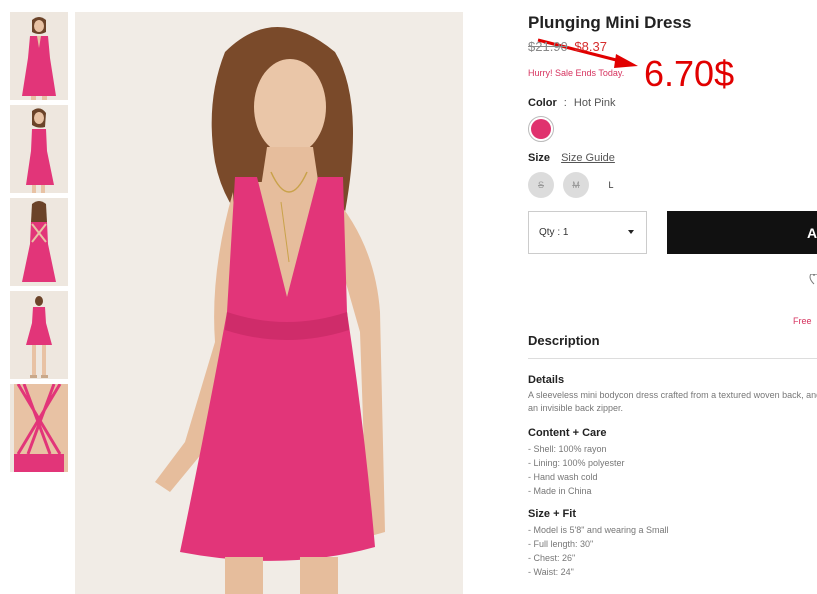 The width and height of the screenshot is (817, 594). Describe the element at coordinates (551, 572) in the screenshot. I see `fit-line: - Waist: 24"` at that location.